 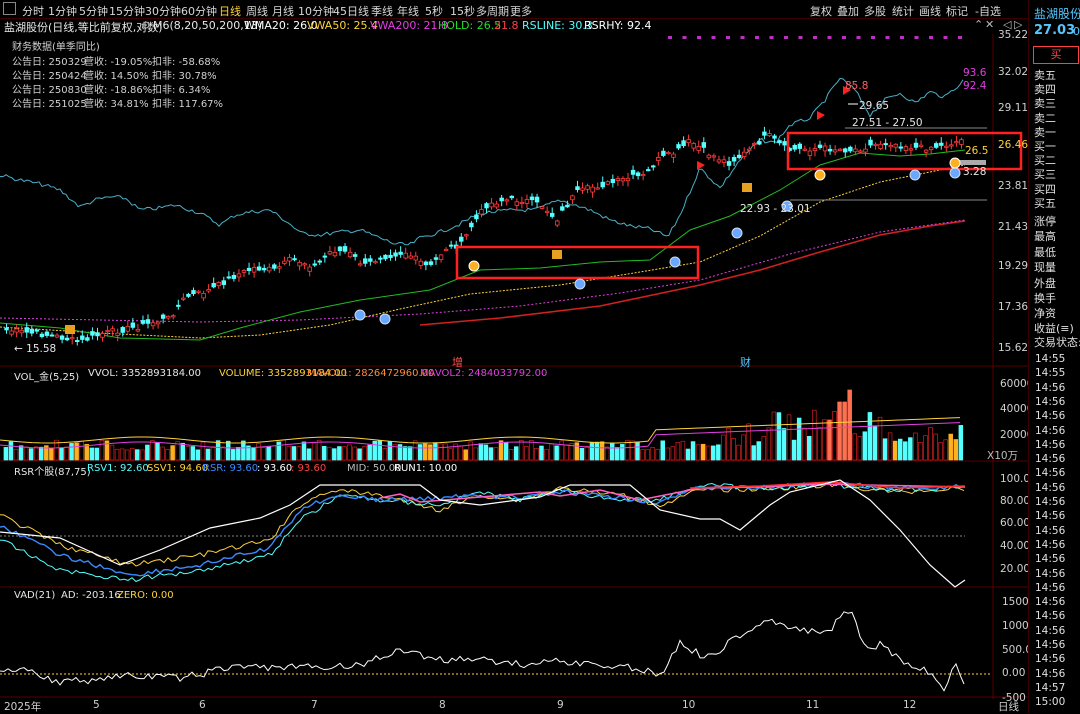 What do you see at coordinates (492, 11) in the screenshot?
I see `tab-period-15: 多周期` at bounding box center [492, 11].